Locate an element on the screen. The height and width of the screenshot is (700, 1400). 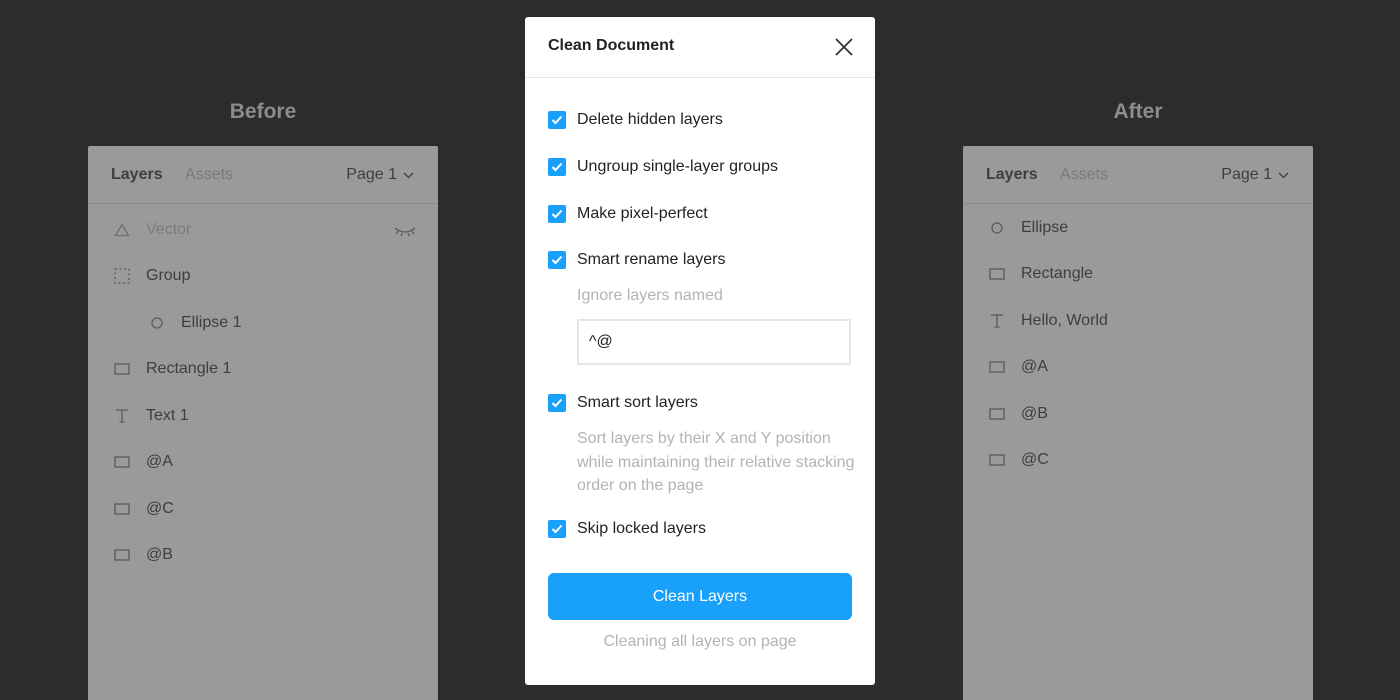
layer-row: Vector is located at coordinates (151, 230).